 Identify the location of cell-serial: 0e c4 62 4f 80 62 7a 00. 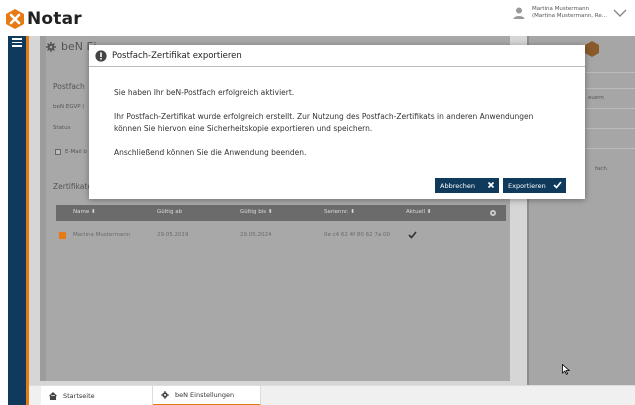
(357, 235).